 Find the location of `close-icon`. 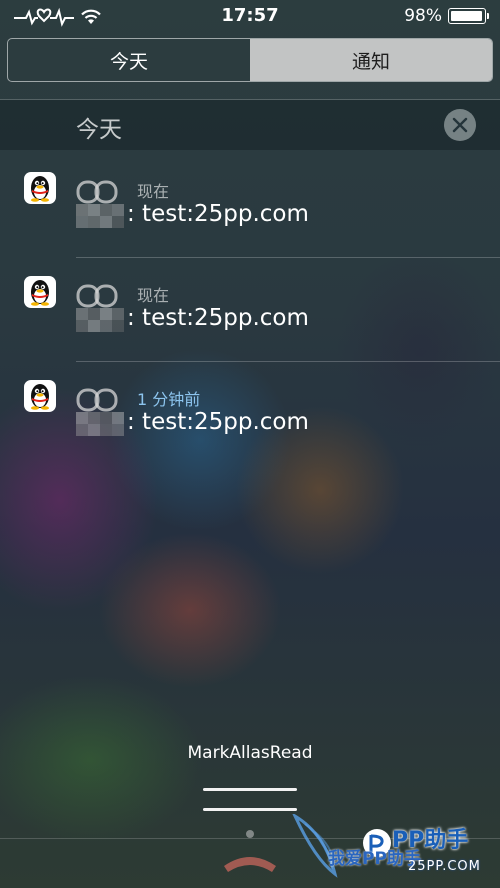

close-icon is located at coordinates (460, 125).